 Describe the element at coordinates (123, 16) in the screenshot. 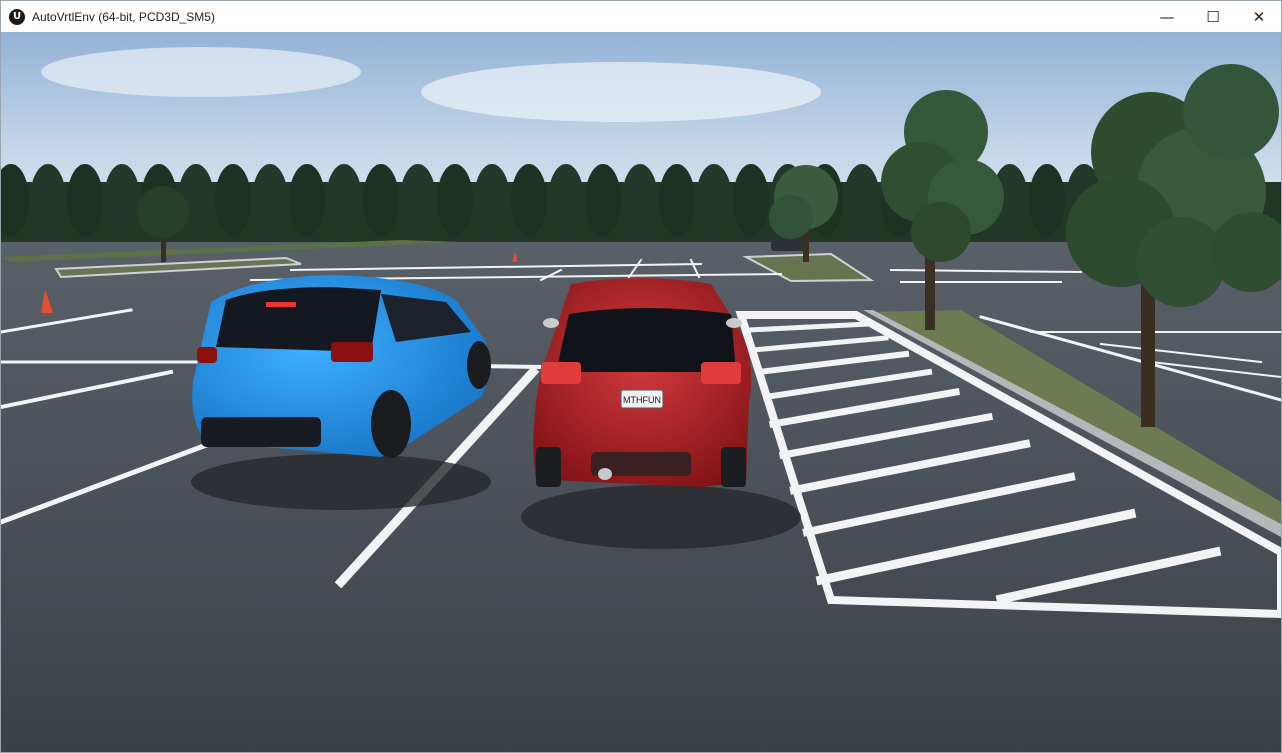

I see `window-title: AutoVrtlEnv (64-bit, PCD3D_SM5)` at that location.